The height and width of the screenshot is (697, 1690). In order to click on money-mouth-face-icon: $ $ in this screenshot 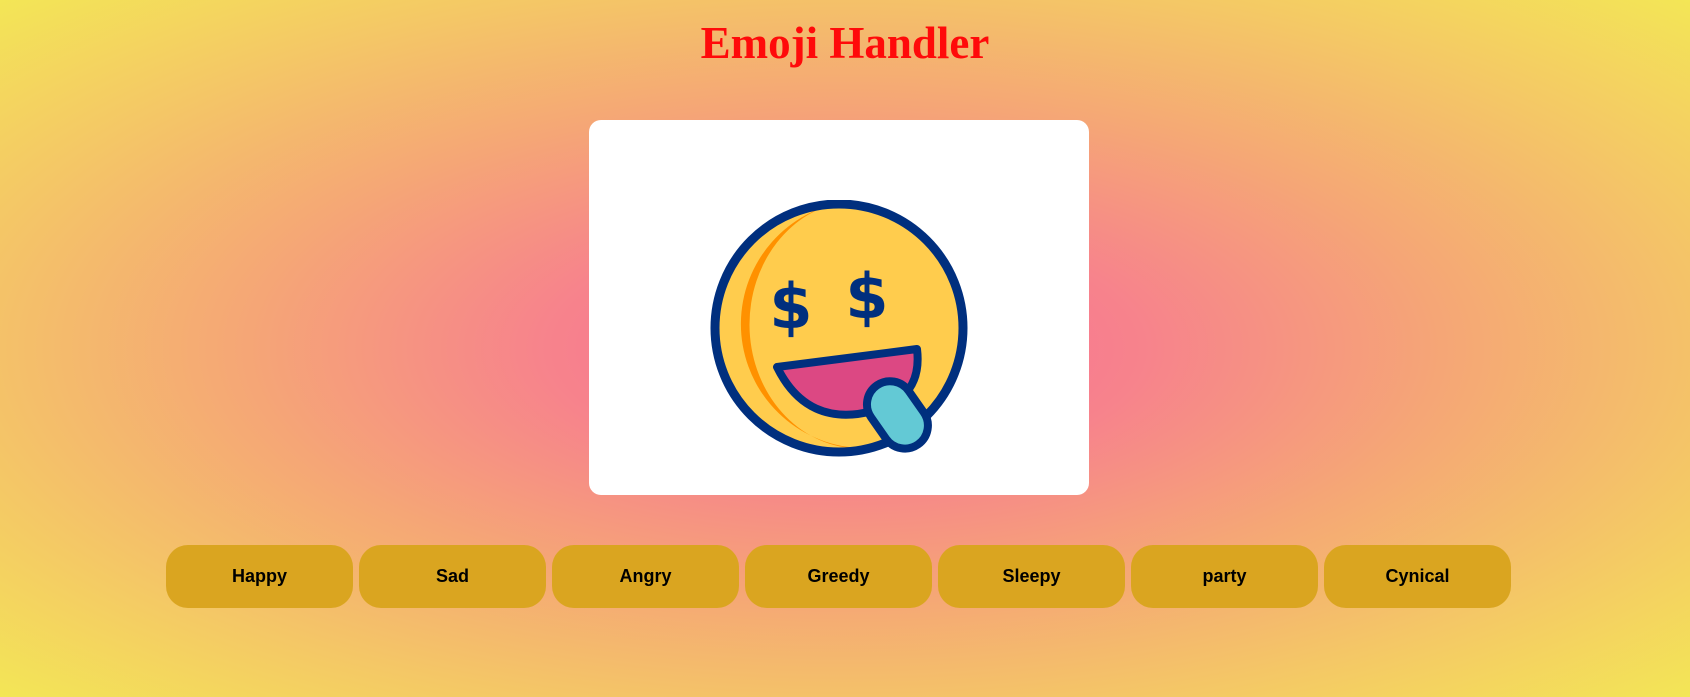, I will do `click(839, 328)`.